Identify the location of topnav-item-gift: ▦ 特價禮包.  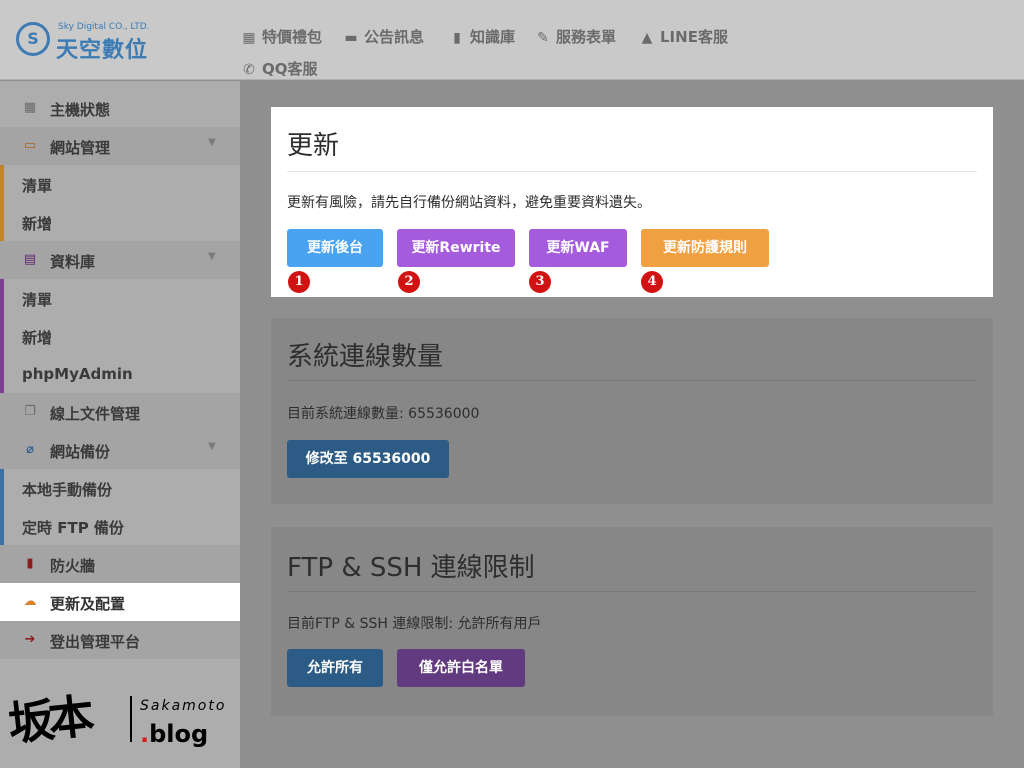
(281, 36).